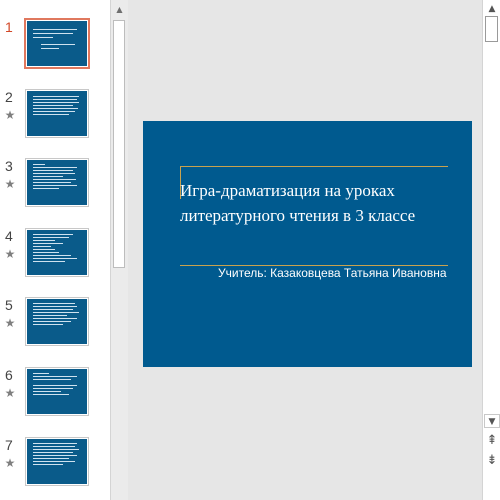  I want to click on slide-thumbnail-7: 7 ★, so click(55, 465).